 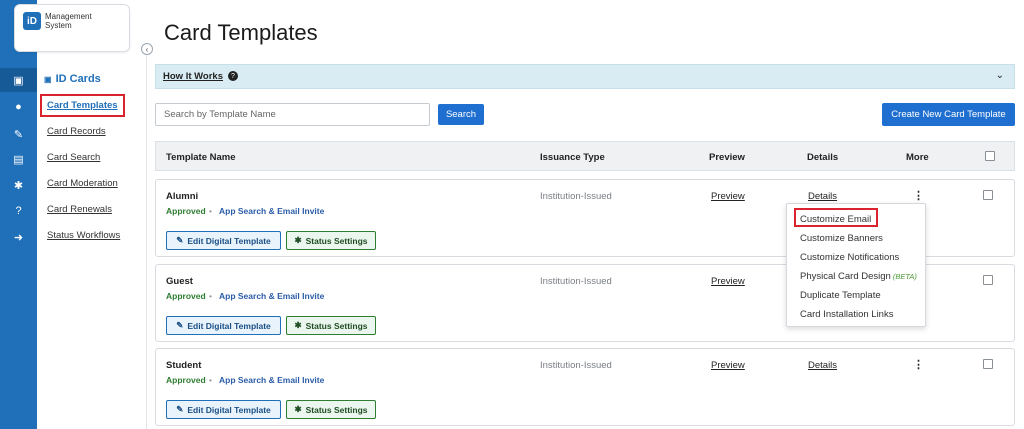 I want to click on sidebar-item-card-renewals: Card Renewals, so click(x=79, y=209).